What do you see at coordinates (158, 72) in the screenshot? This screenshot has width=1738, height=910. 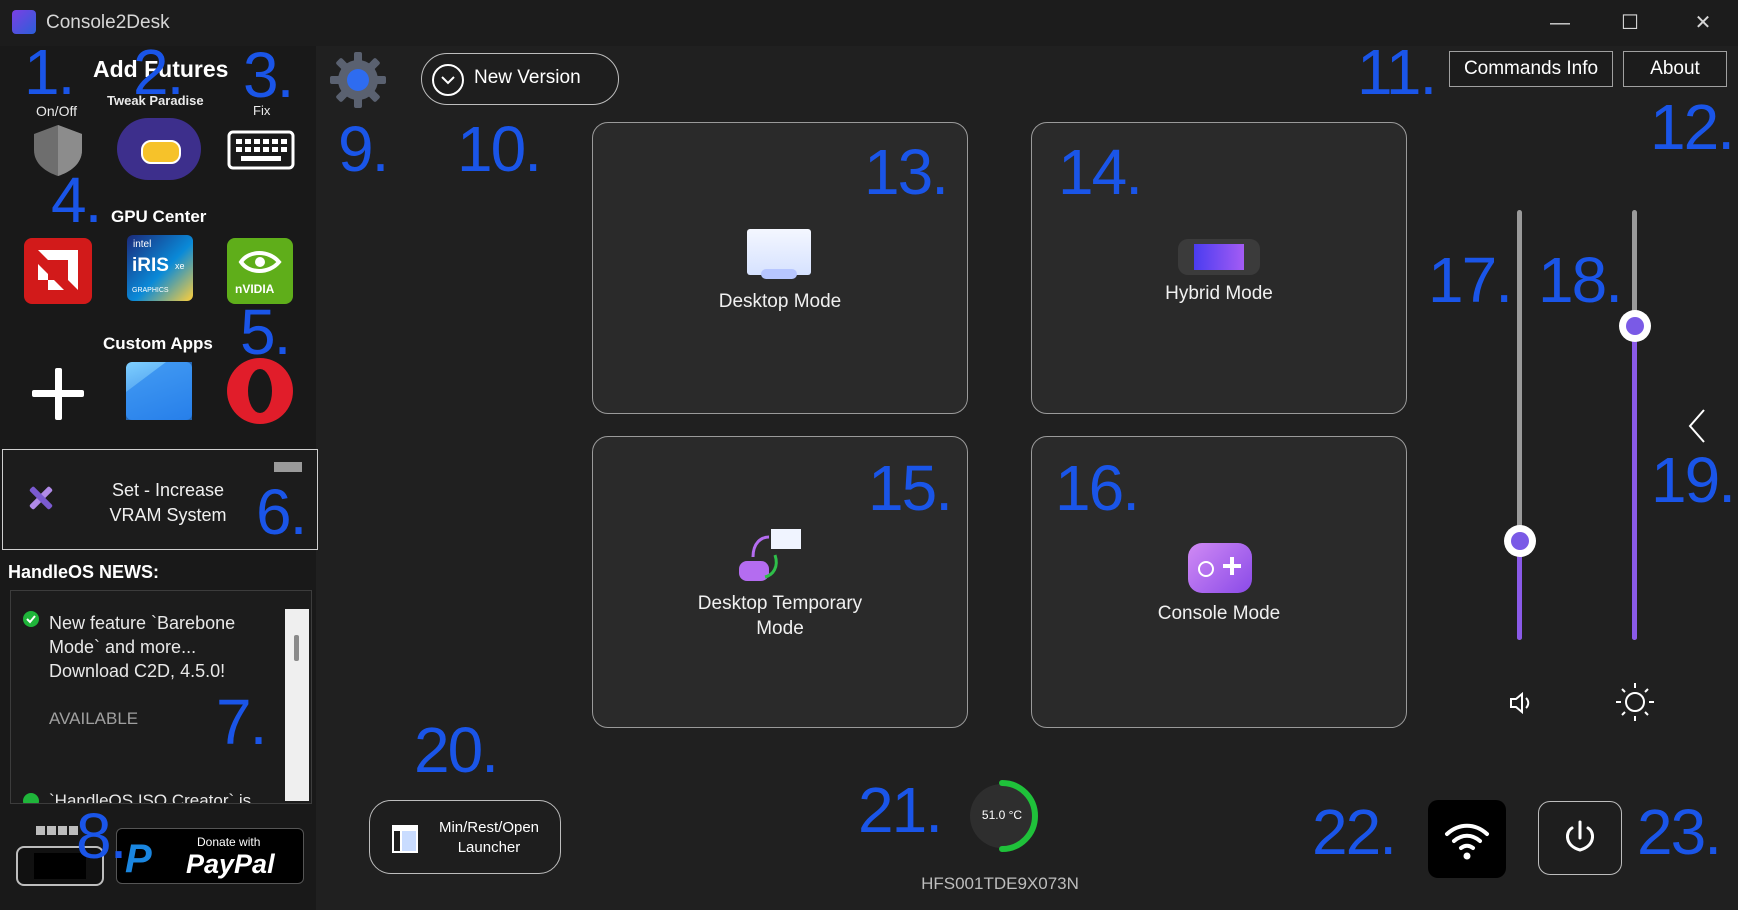 I see `callout-2: 2.` at bounding box center [158, 72].